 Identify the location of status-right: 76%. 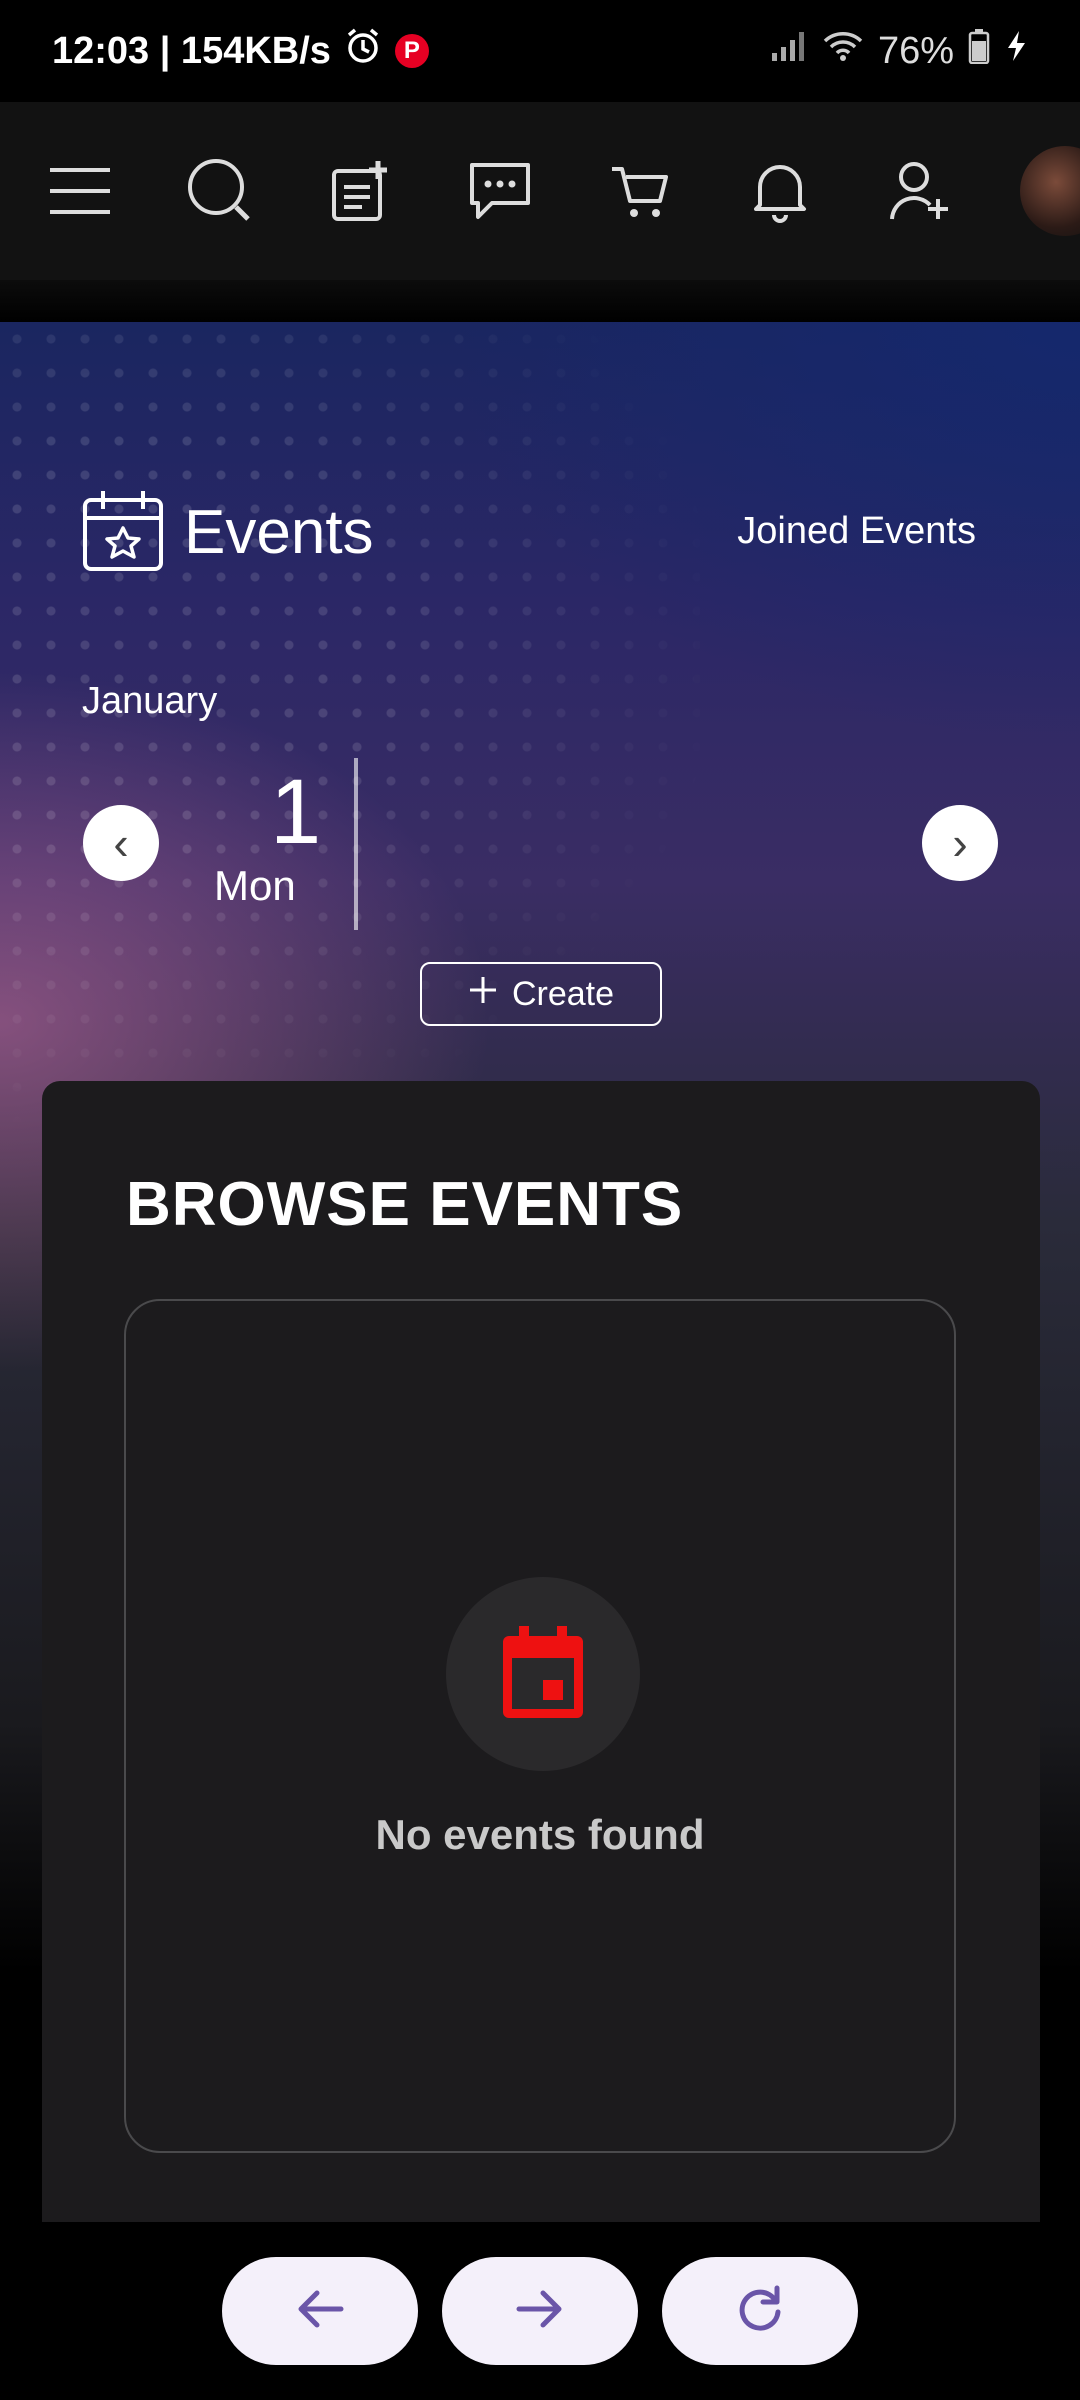
(899, 51).